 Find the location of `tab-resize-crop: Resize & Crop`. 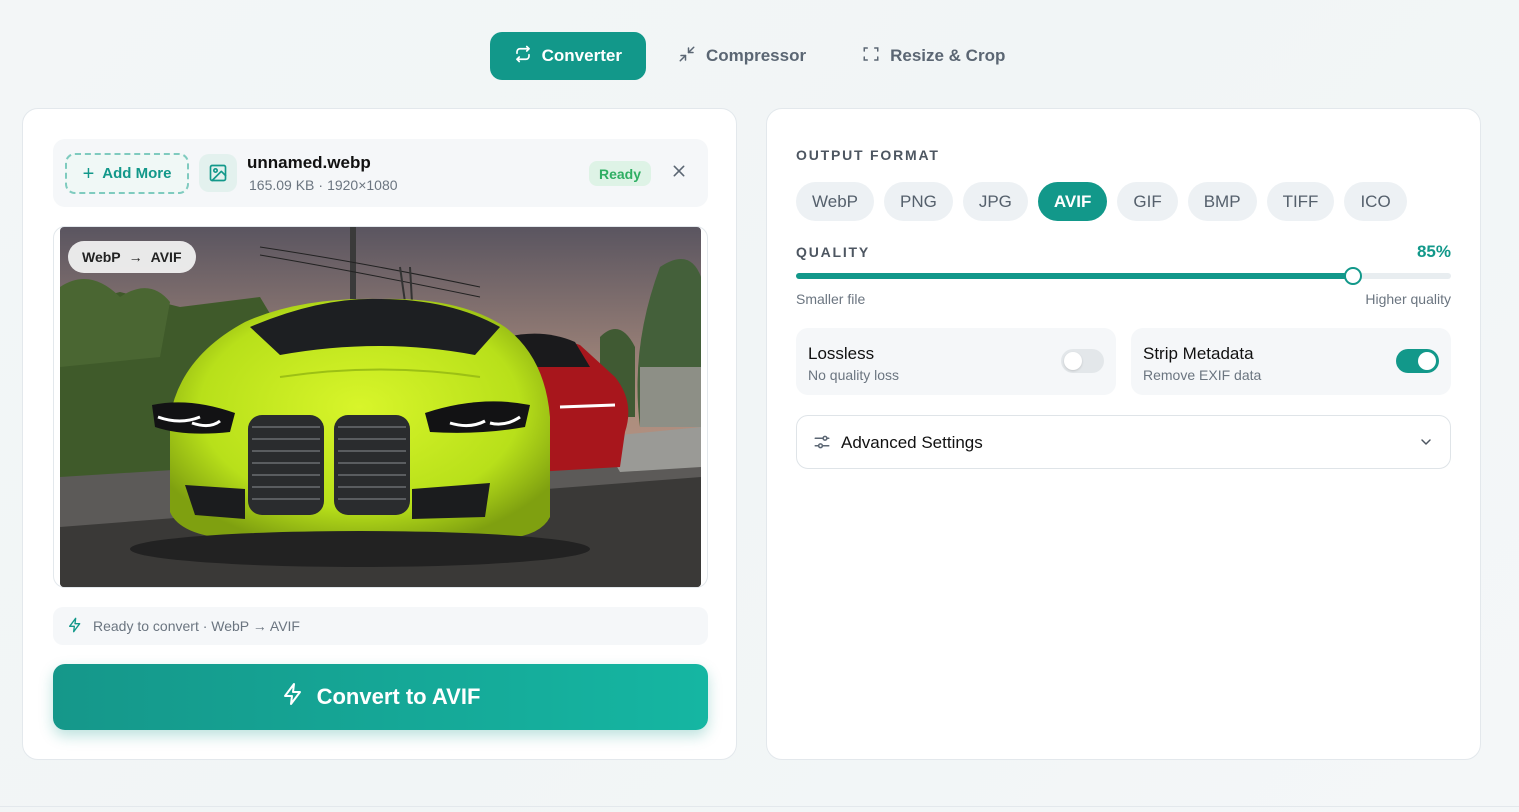

tab-resize-crop: Resize & Crop is located at coordinates (933, 56).